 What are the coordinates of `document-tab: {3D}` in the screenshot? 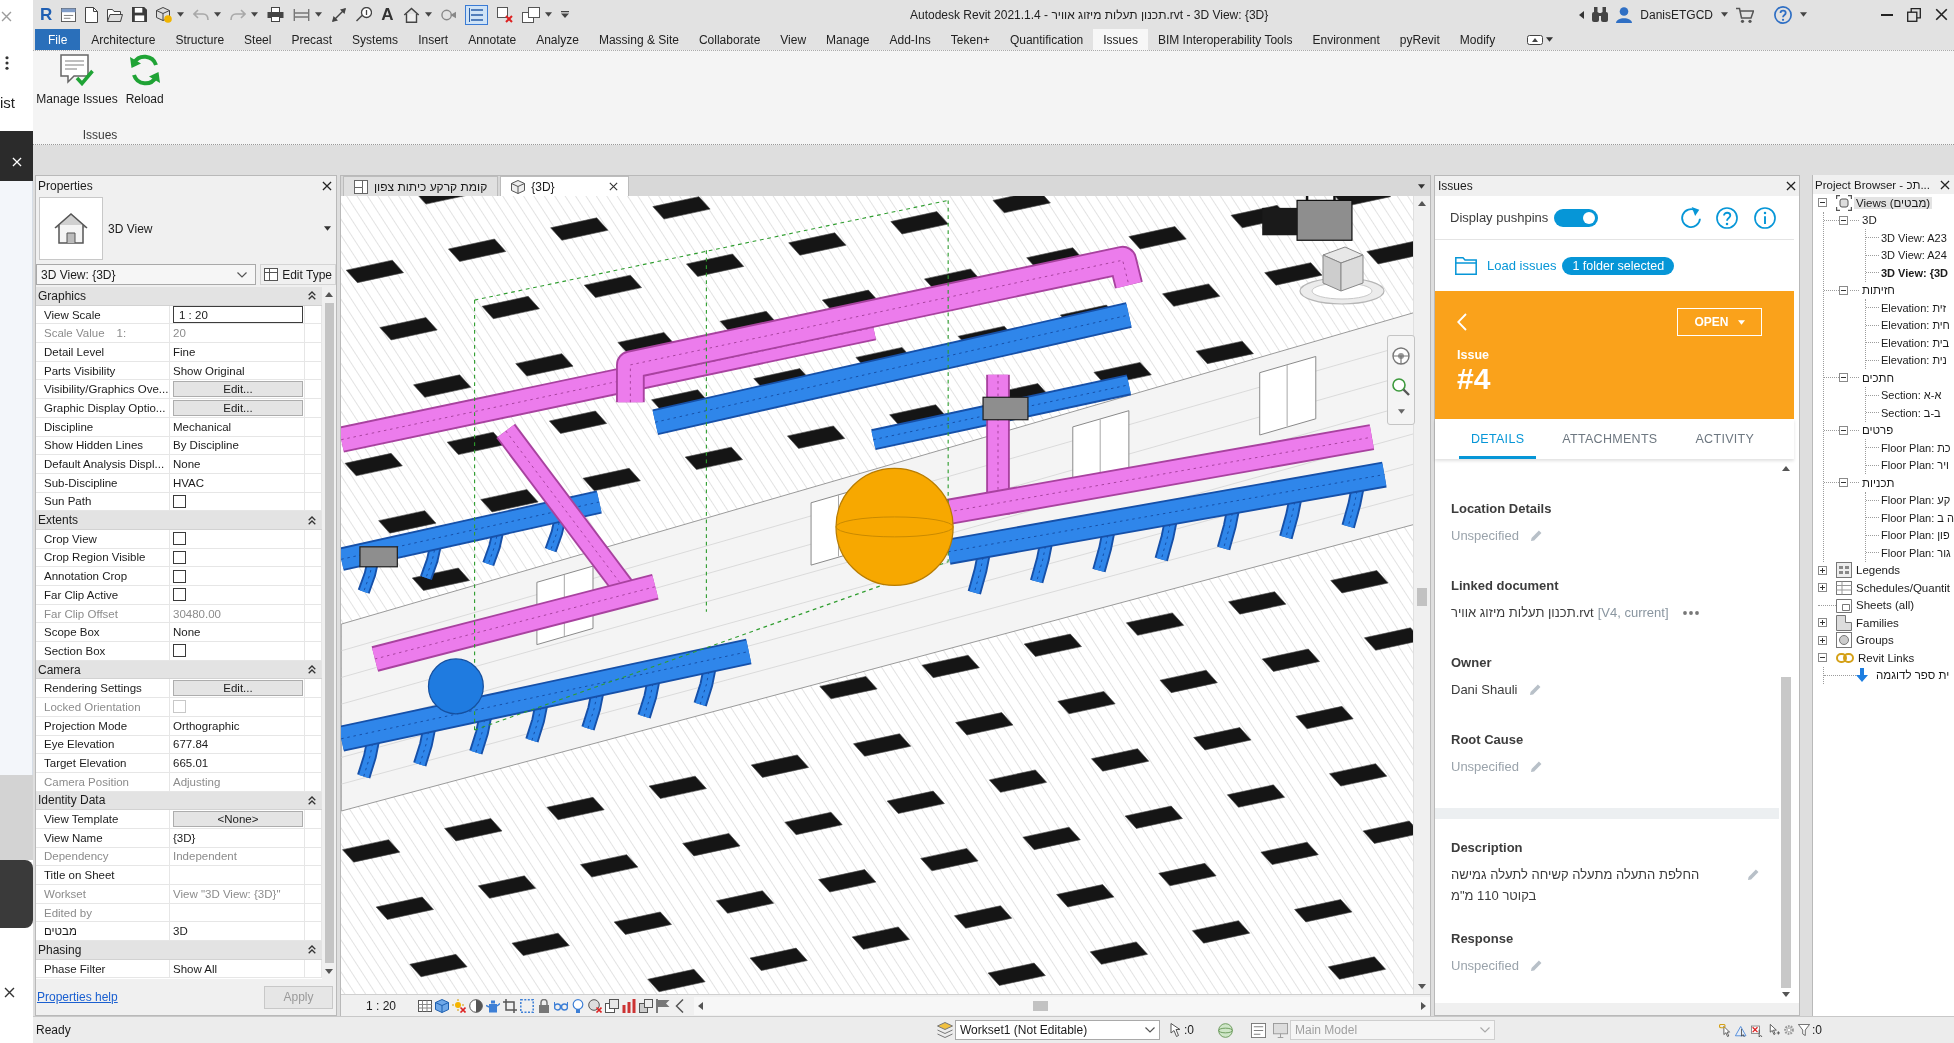 It's located at (565, 186).